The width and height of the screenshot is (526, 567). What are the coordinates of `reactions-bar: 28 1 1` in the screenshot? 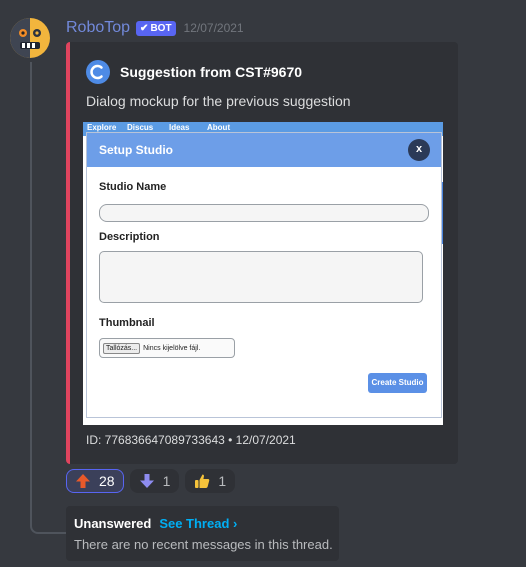 It's located at (151, 481).